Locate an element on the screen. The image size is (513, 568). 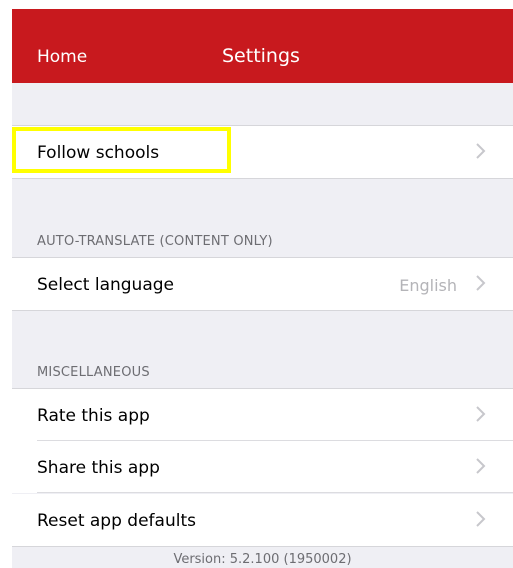
row-divider is located at coordinates (275, 492).